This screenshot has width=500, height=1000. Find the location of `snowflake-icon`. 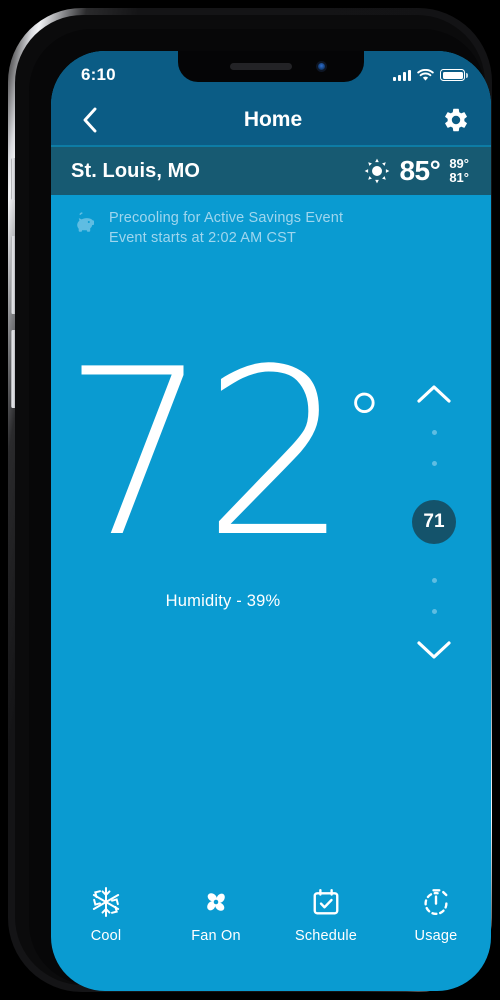

snowflake-icon is located at coordinates (106, 902).